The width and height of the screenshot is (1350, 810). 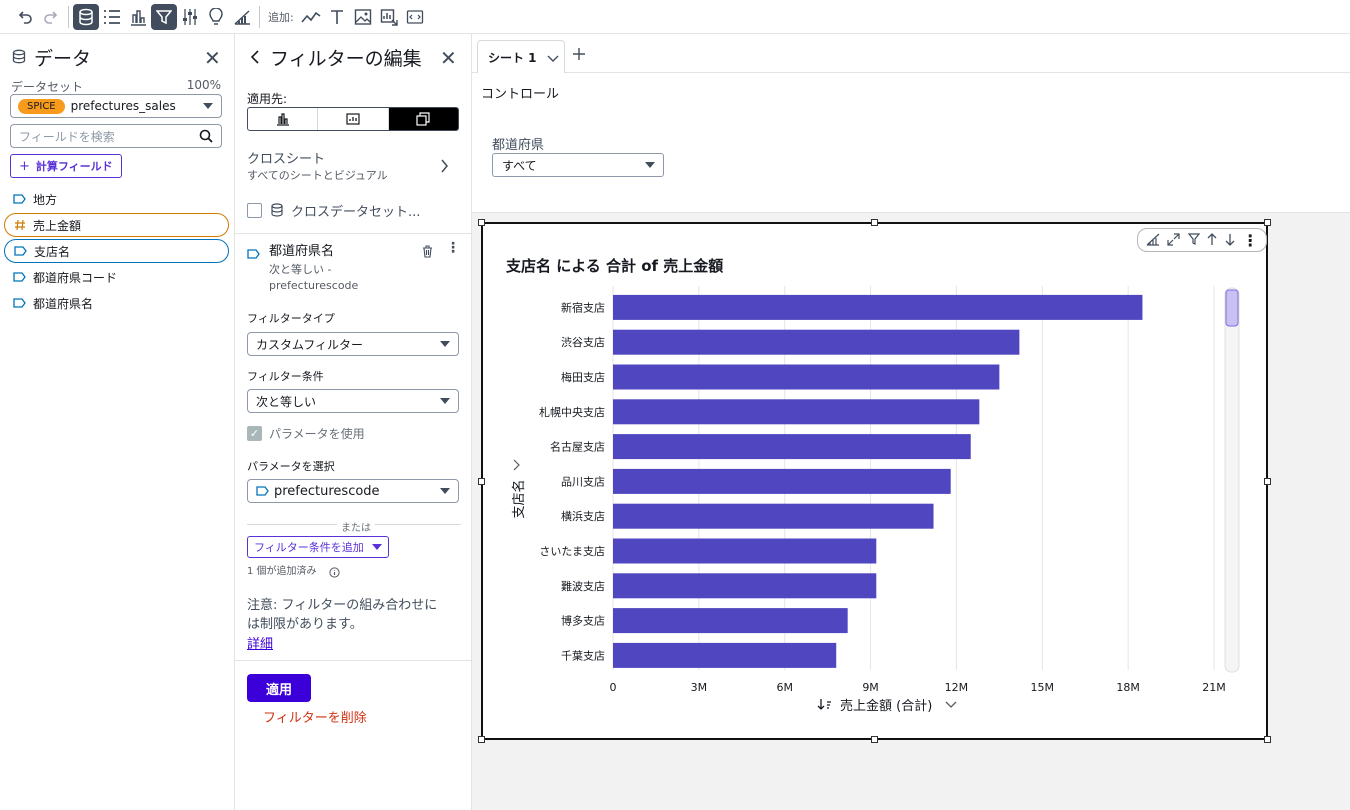 I want to click on y-tick-label: 博多支店, so click(x=583, y=621).